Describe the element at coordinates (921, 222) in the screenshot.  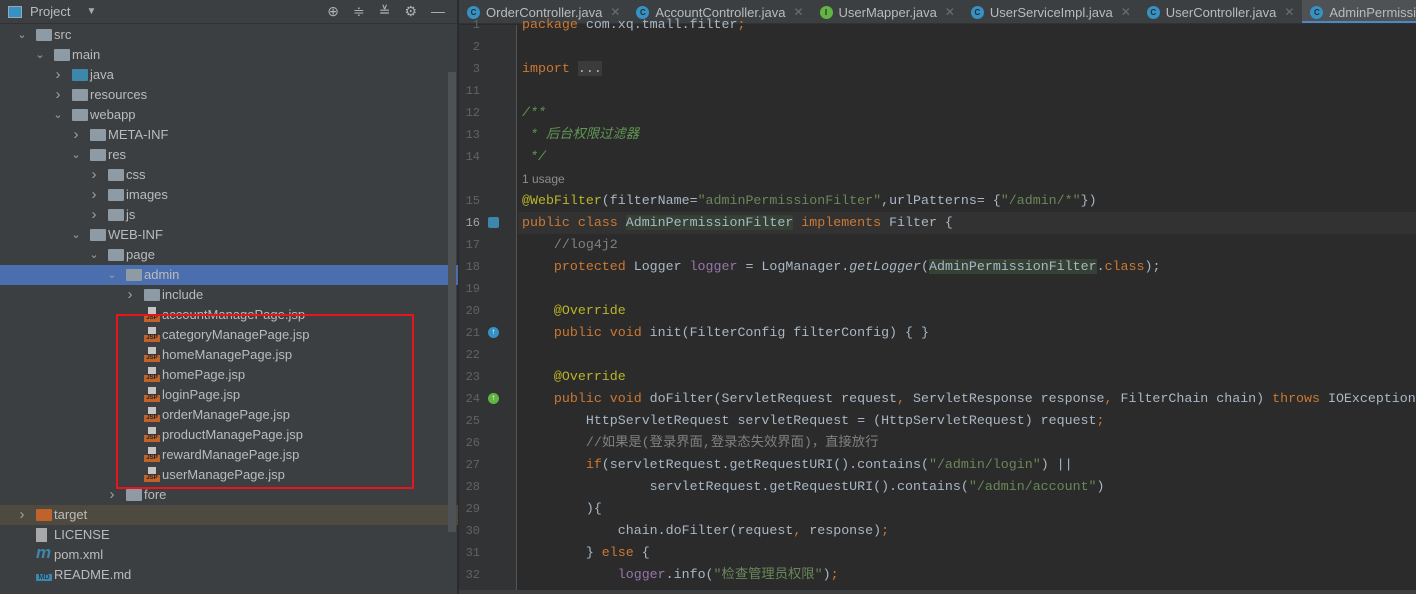
I see `code-token: Filter {` at that location.